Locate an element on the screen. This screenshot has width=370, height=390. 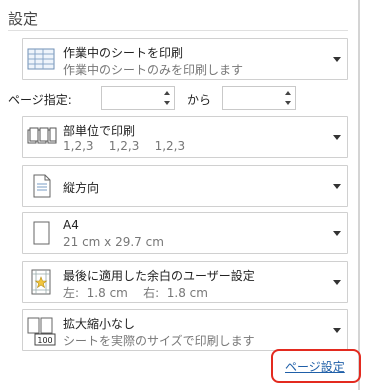
panel-right-border is located at coordinates (359, 195).